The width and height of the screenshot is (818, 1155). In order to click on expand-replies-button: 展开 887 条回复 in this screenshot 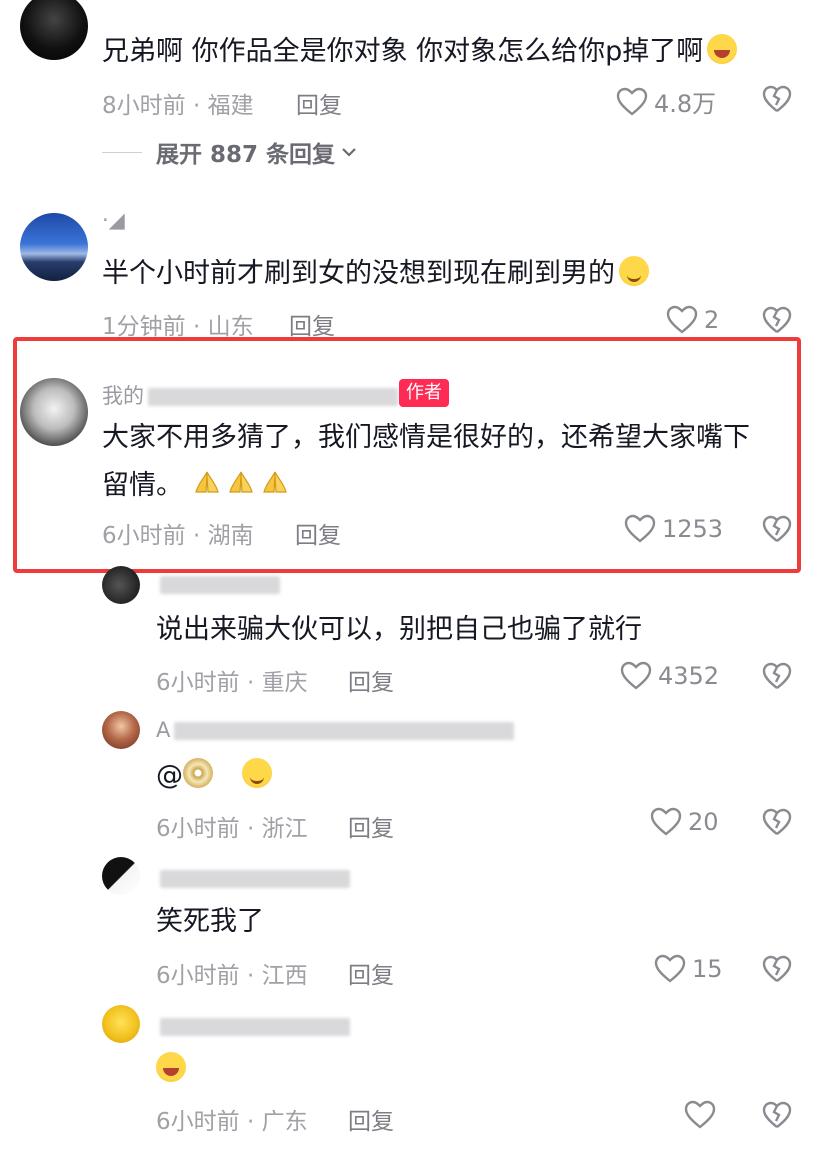, I will do `click(229, 152)`.